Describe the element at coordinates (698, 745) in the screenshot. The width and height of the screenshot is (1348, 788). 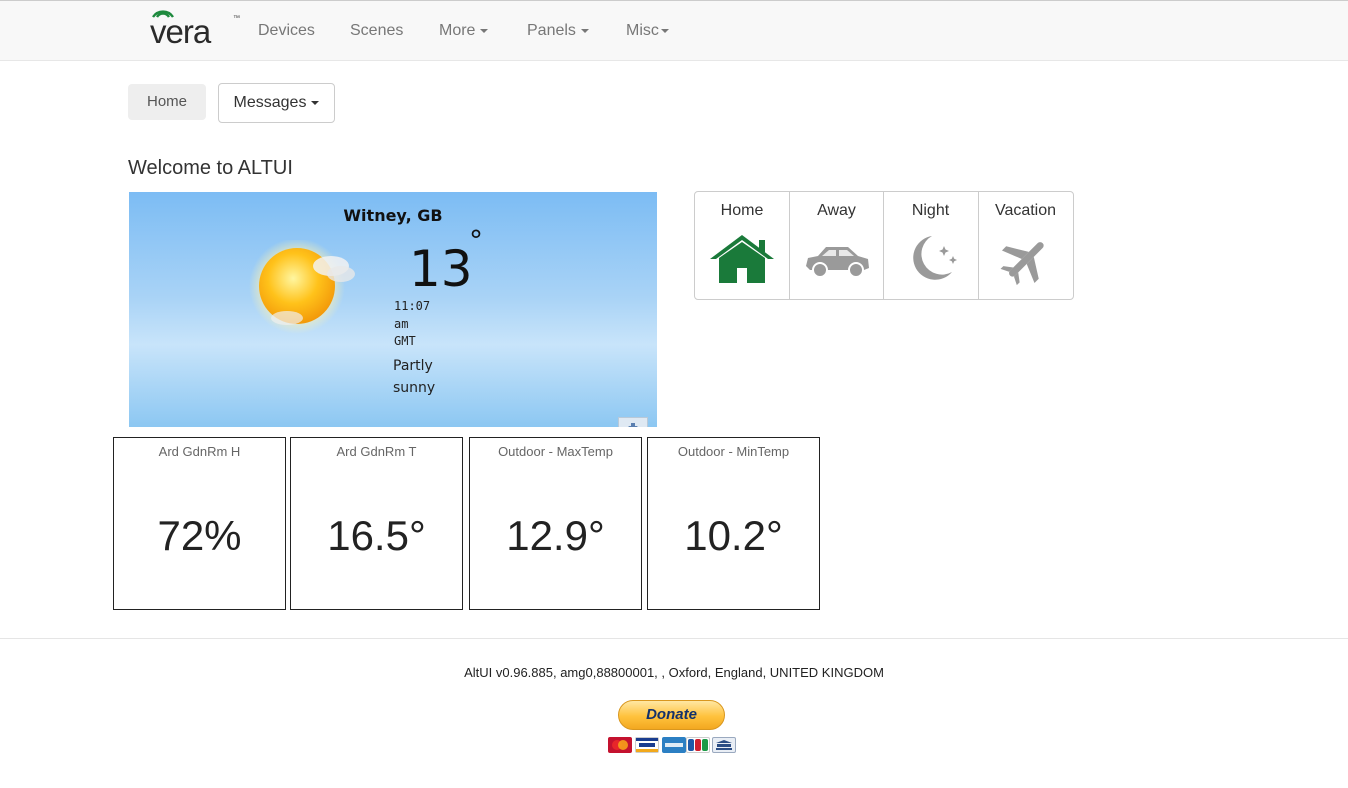
I see `jcb-icon` at that location.